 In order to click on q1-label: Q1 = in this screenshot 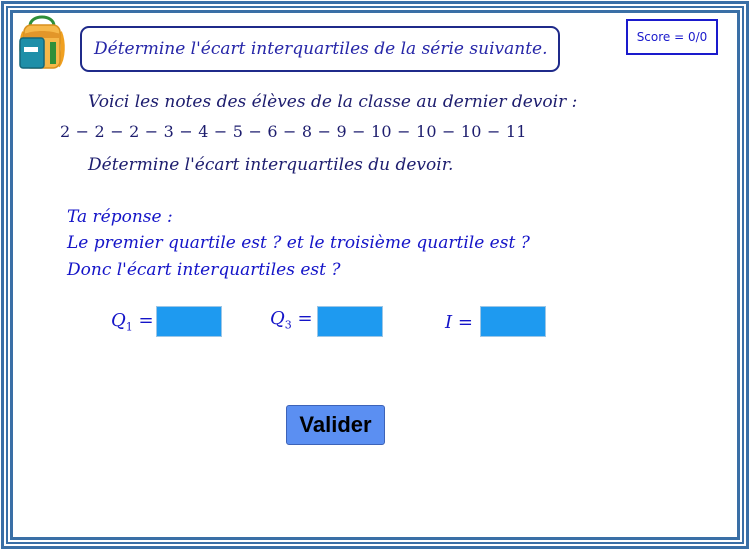, I will do `click(132, 322)`.